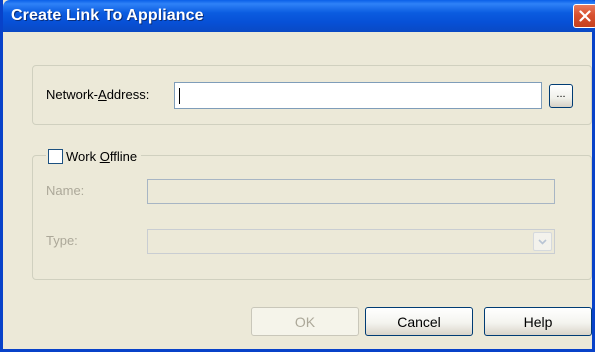 Image resolution: width=595 pixels, height=352 pixels. What do you see at coordinates (107, 15) in the screenshot?
I see `dialog-title: Create Link To Appliance` at bounding box center [107, 15].